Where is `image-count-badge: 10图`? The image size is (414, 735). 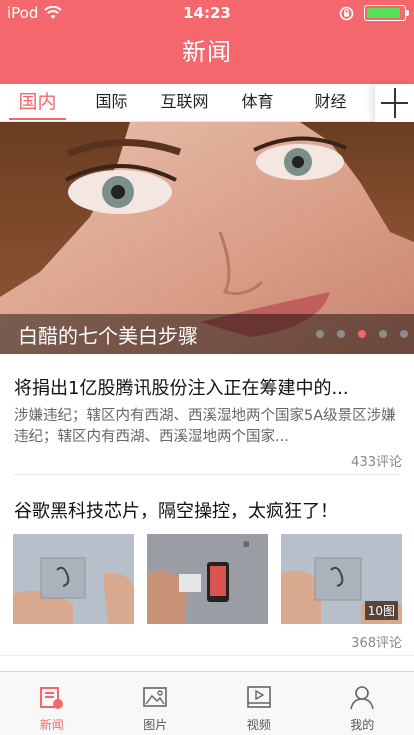
image-count-badge: 10图 is located at coordinates (381, 610).